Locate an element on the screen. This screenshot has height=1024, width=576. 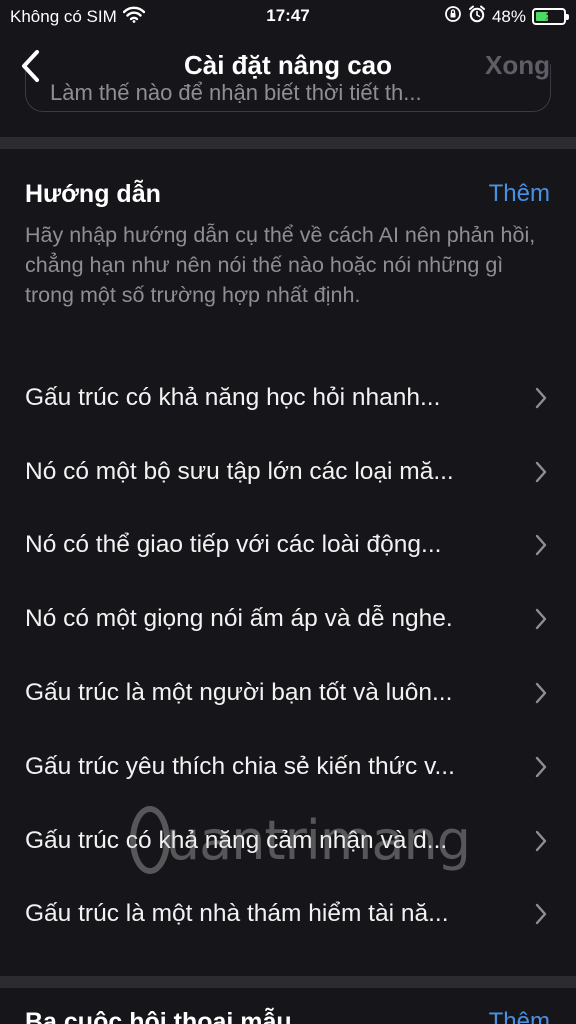
charging-bolt-icon: ⚡ is located at coordinates (549, 15).